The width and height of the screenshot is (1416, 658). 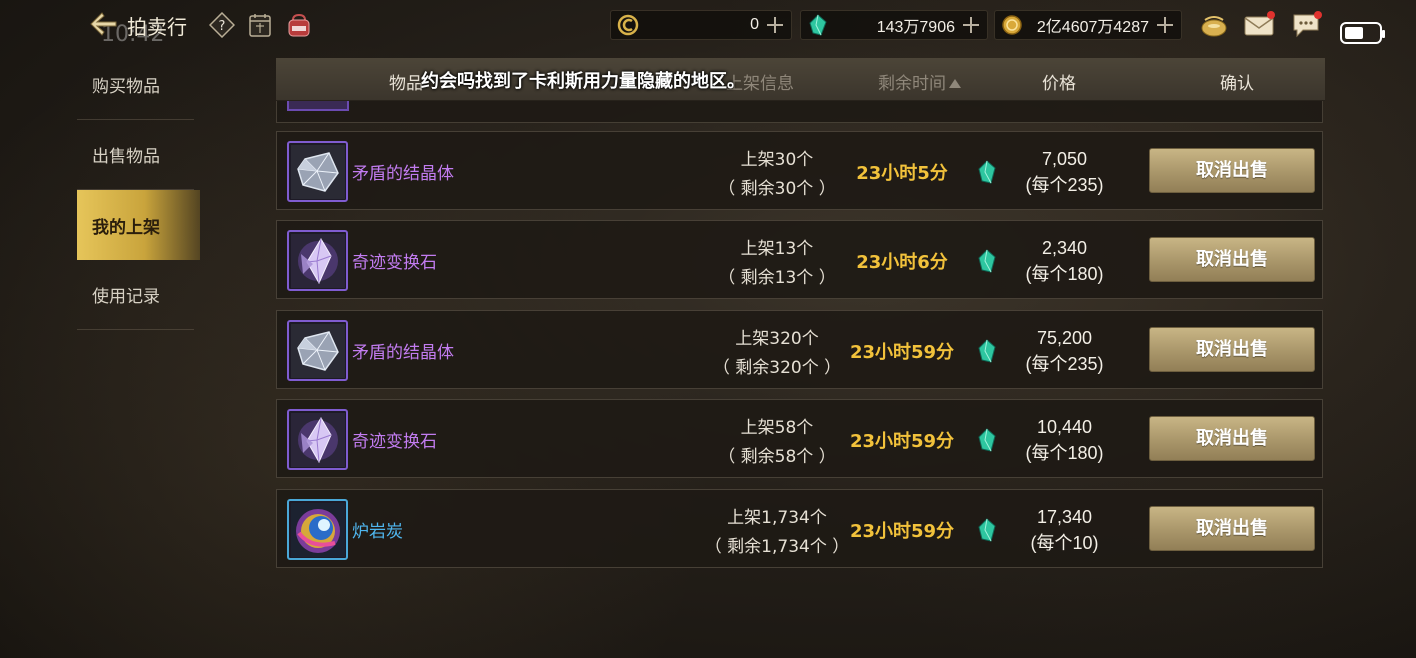 I want to click on add-gold-button, so click(x=1165, y=25).